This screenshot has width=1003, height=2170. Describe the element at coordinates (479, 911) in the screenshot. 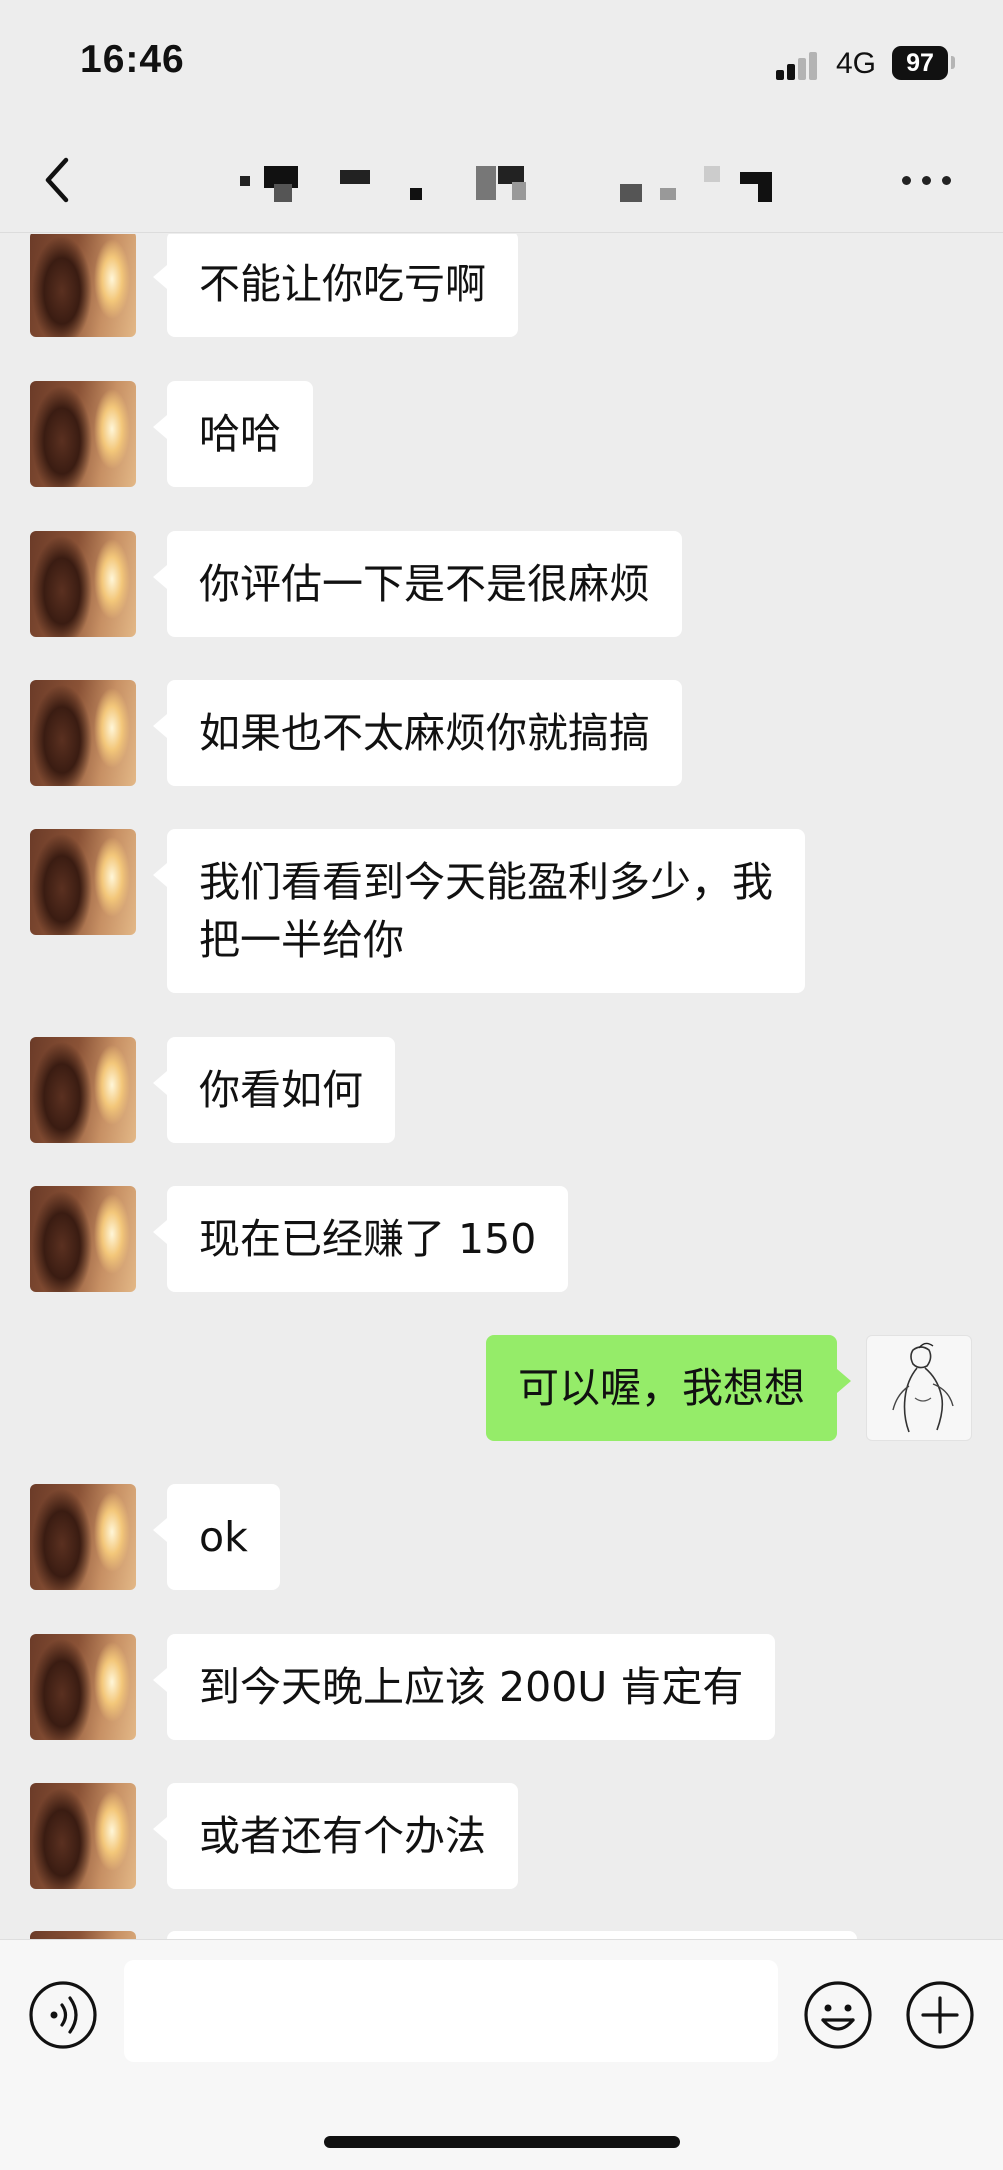

I see `received-message: 我们看看到今天能盈利多少，我 把一半给你` at that location.